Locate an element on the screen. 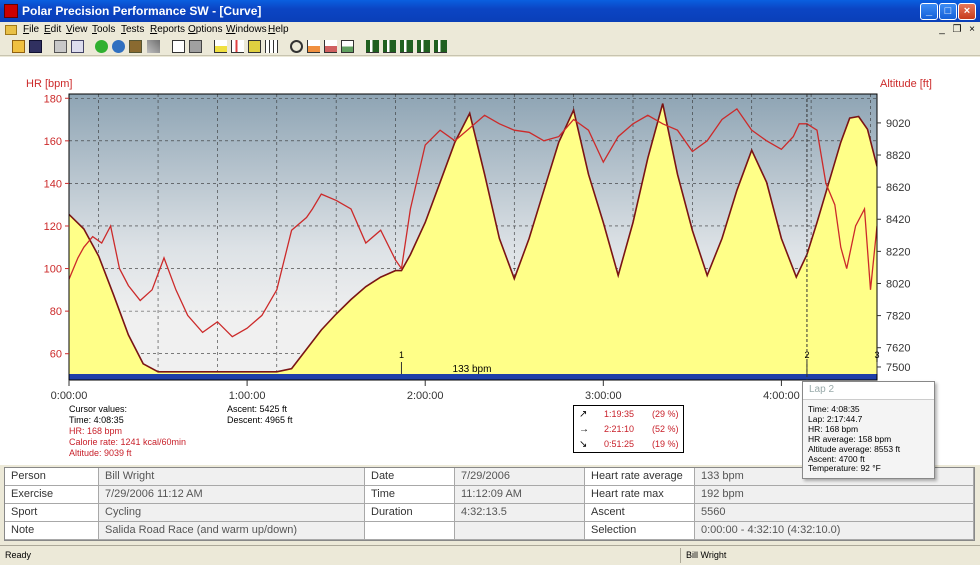  x-tick-label: 3:00:00 is located at coordinates (603, 396).